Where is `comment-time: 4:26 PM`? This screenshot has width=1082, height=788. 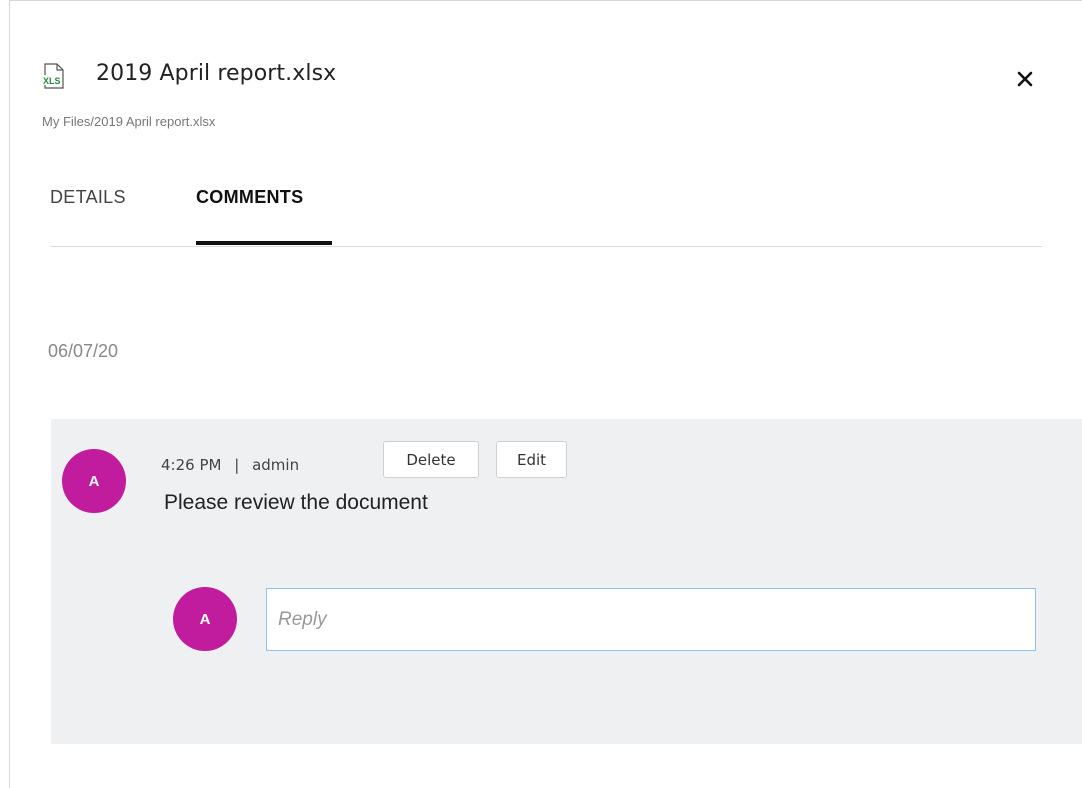
comment-time: 4:26 PM is located at coordinates (191, 465).